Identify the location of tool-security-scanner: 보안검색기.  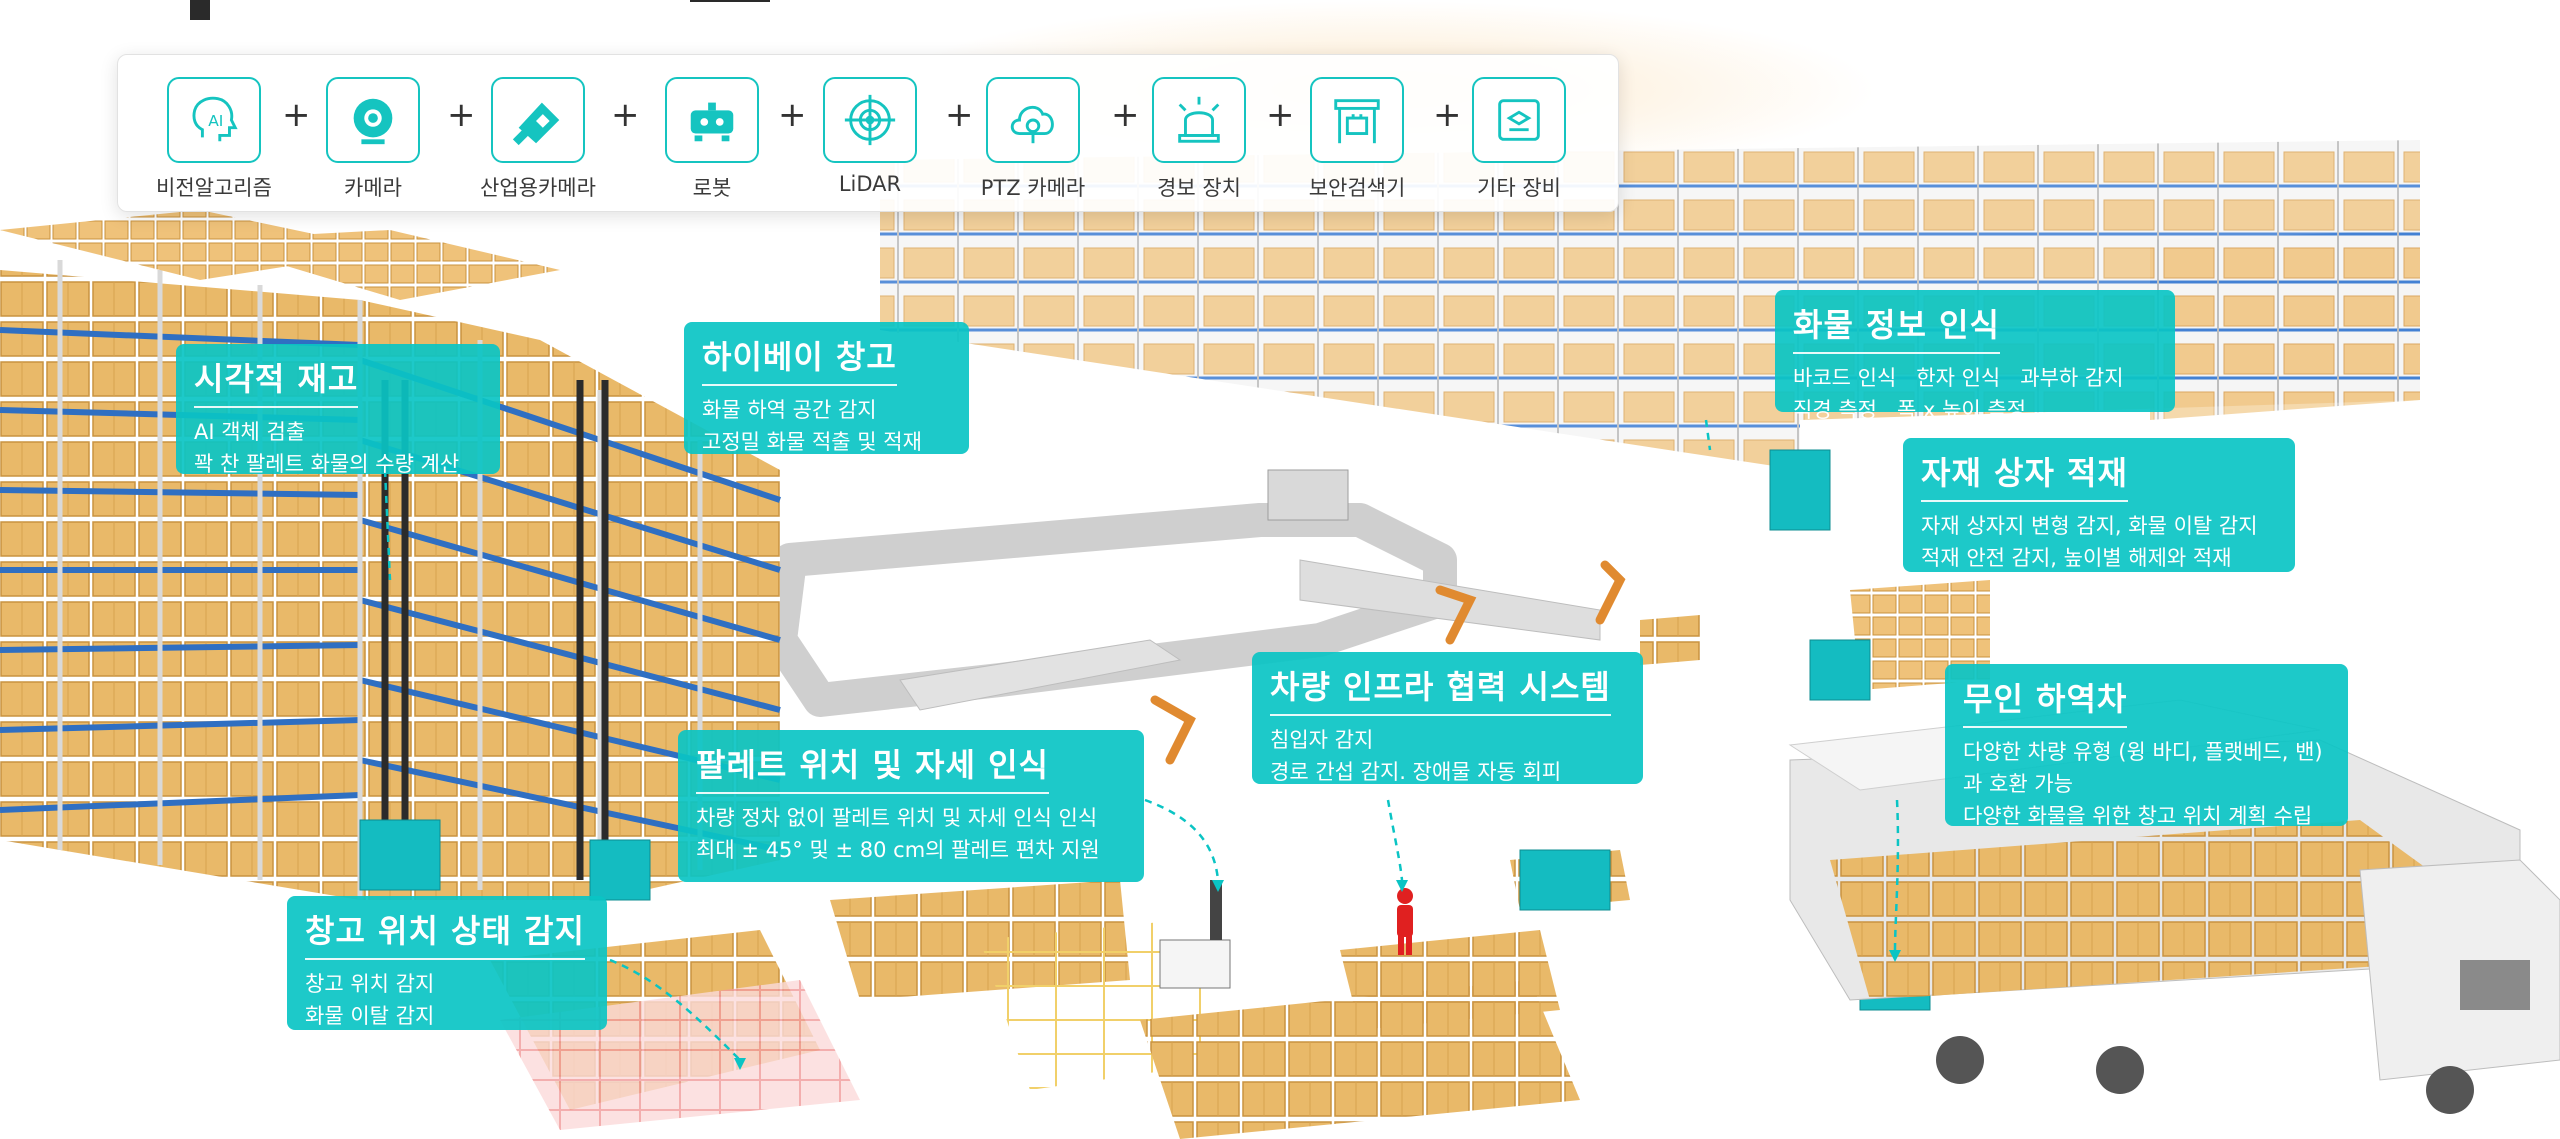
(1357, 139).